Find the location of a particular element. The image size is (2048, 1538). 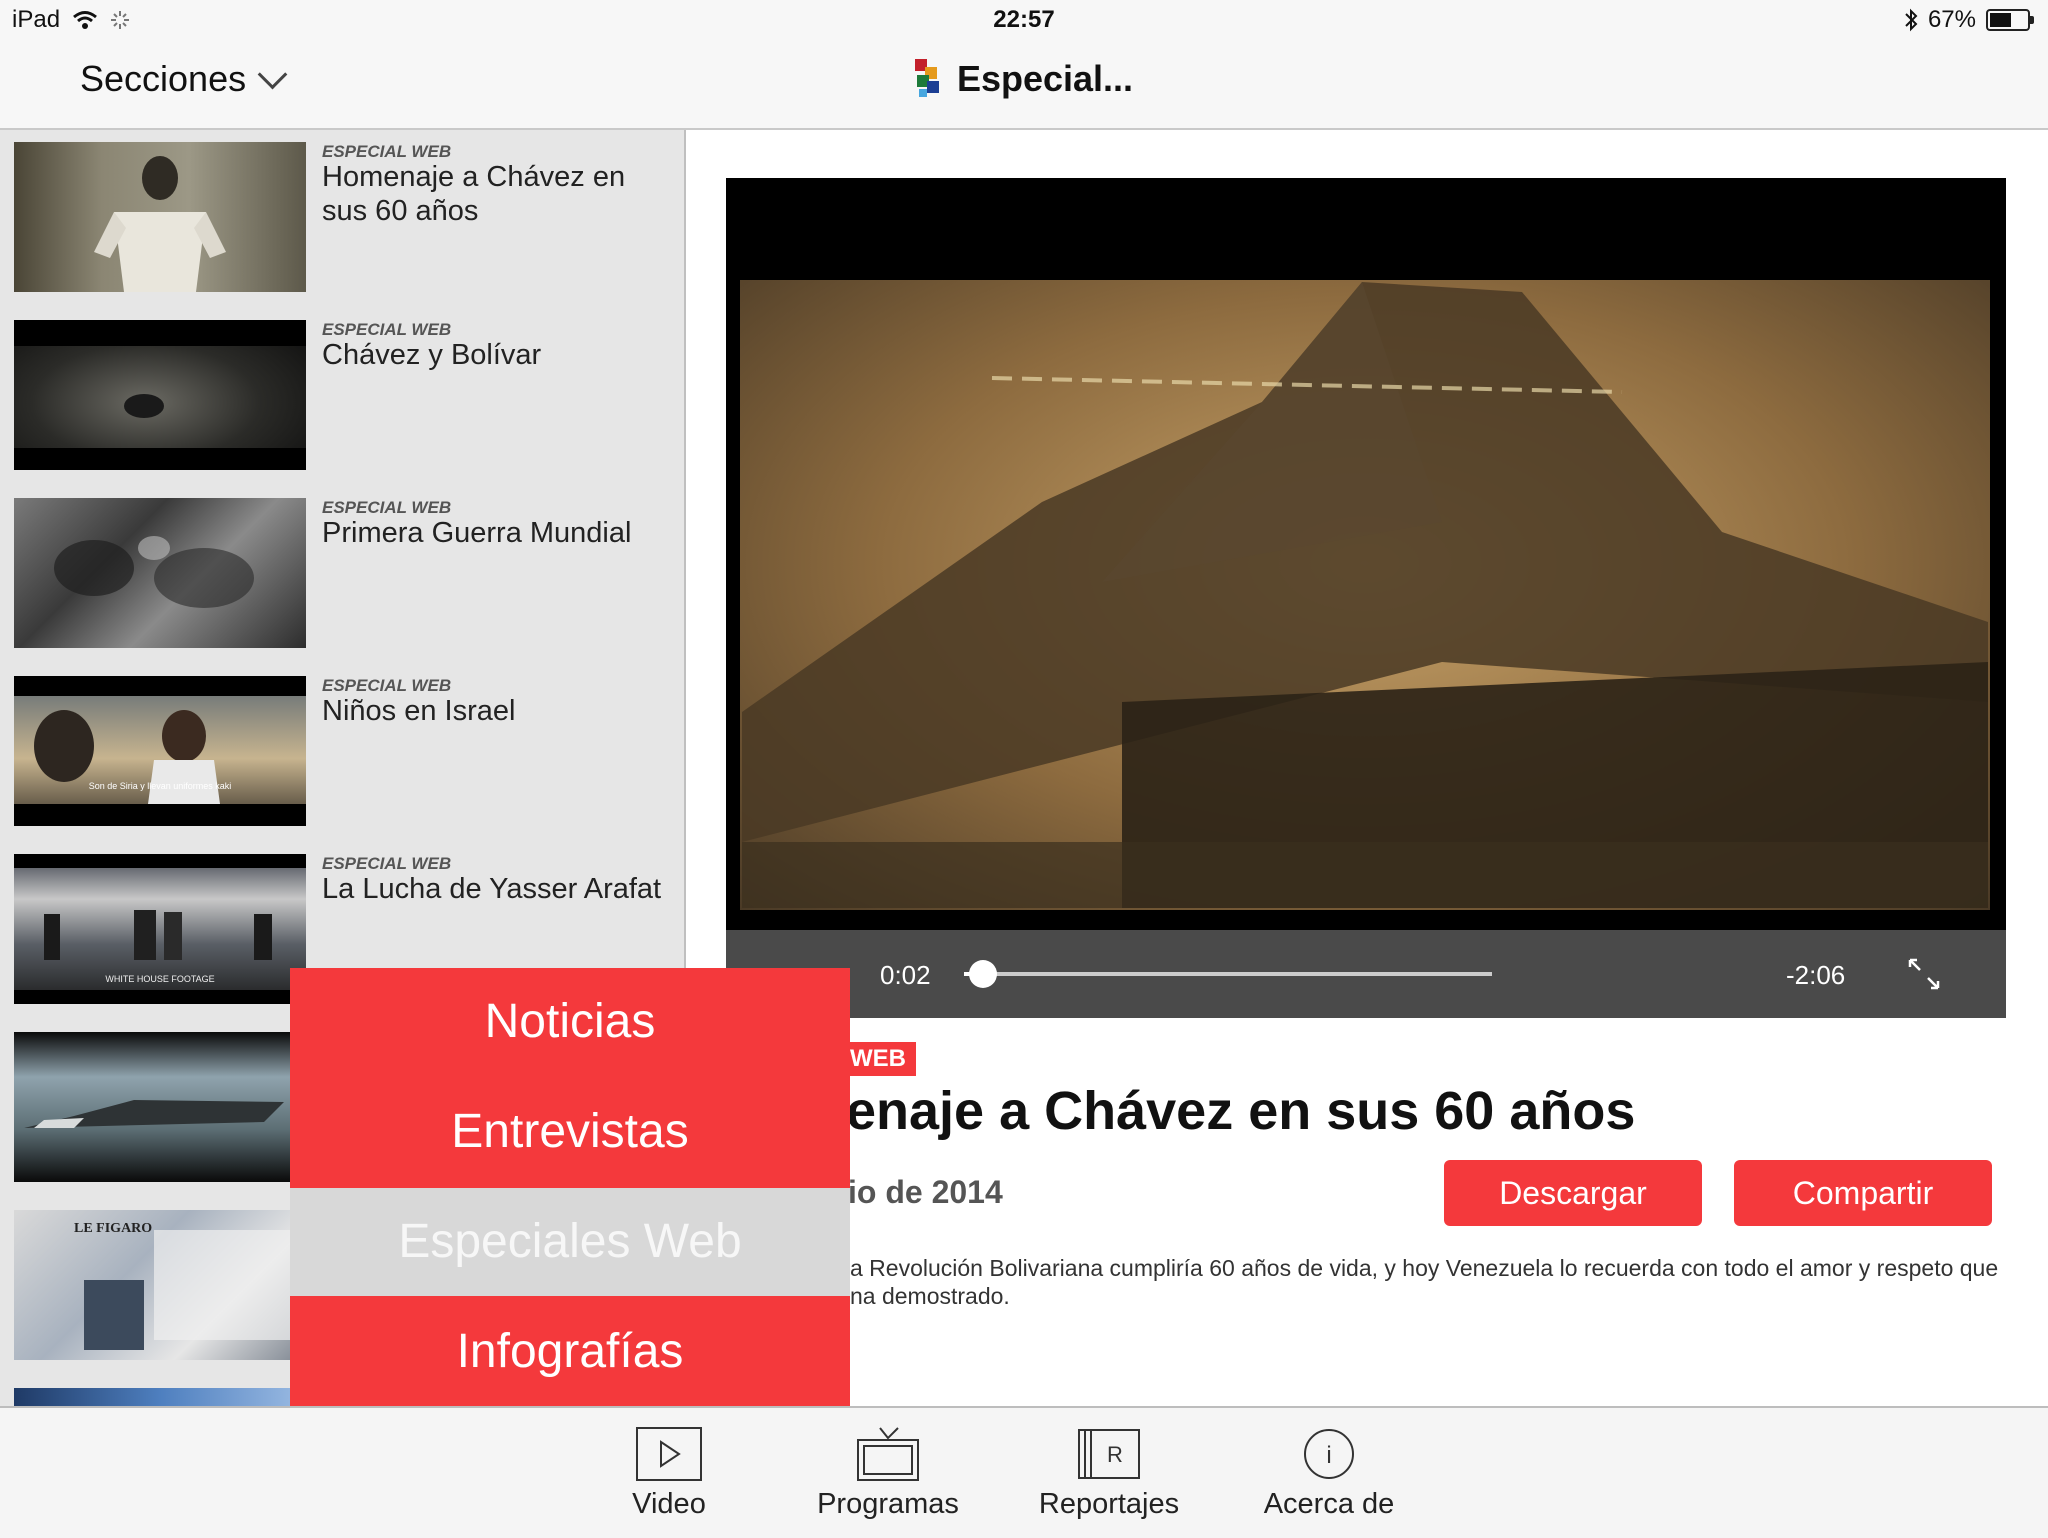

tab-label: Acerca de is located at coordinates (1329, 1504).